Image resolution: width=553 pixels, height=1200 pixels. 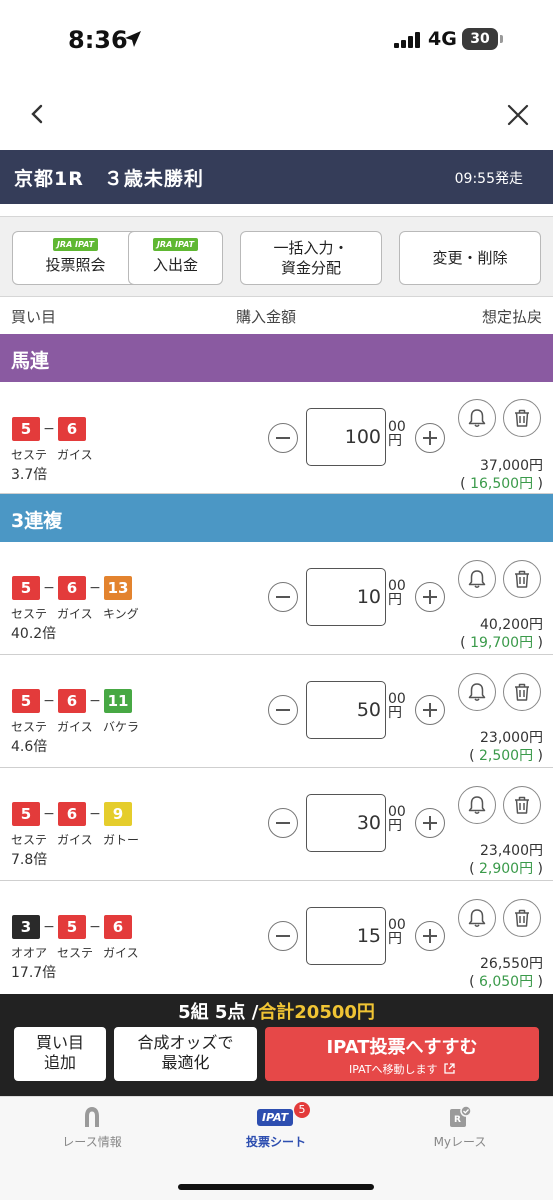 I want to click on bulk-input-button: 一括入力・ 資金分配, so click(x=311, y=258).